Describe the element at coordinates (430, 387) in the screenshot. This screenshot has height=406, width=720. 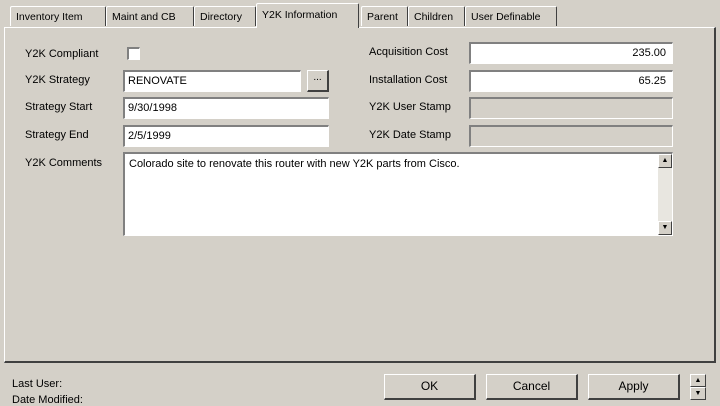
I see `ok-button: OK` at that location.